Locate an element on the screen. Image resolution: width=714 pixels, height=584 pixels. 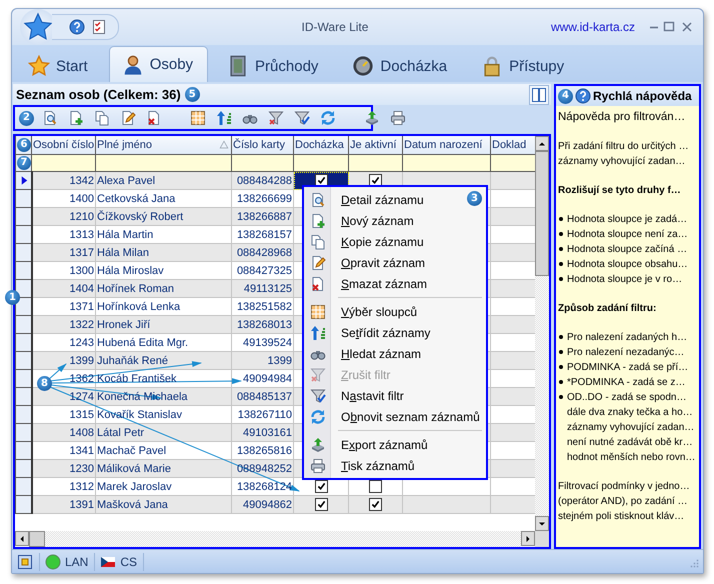
scrollbar-corner is located at coordinates (542, 539).